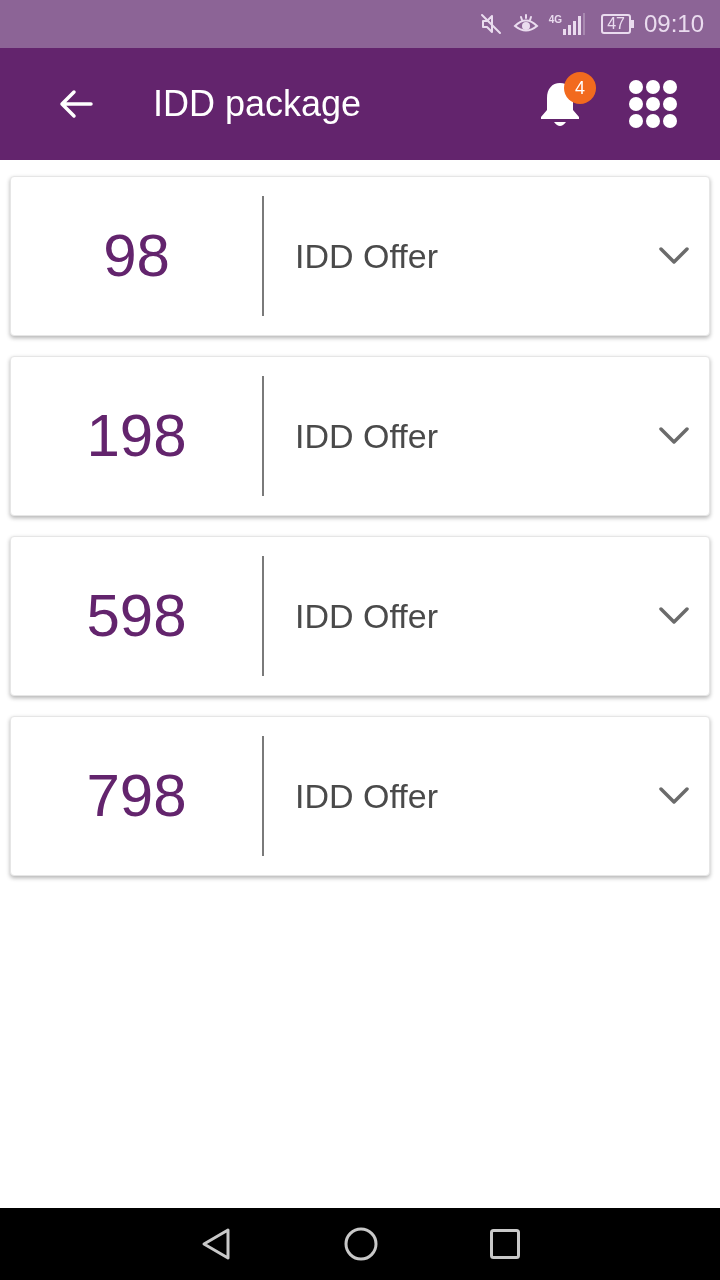 The image size is (720, 1280). I want to click on back-triangle-icon, so click(216, 1244).